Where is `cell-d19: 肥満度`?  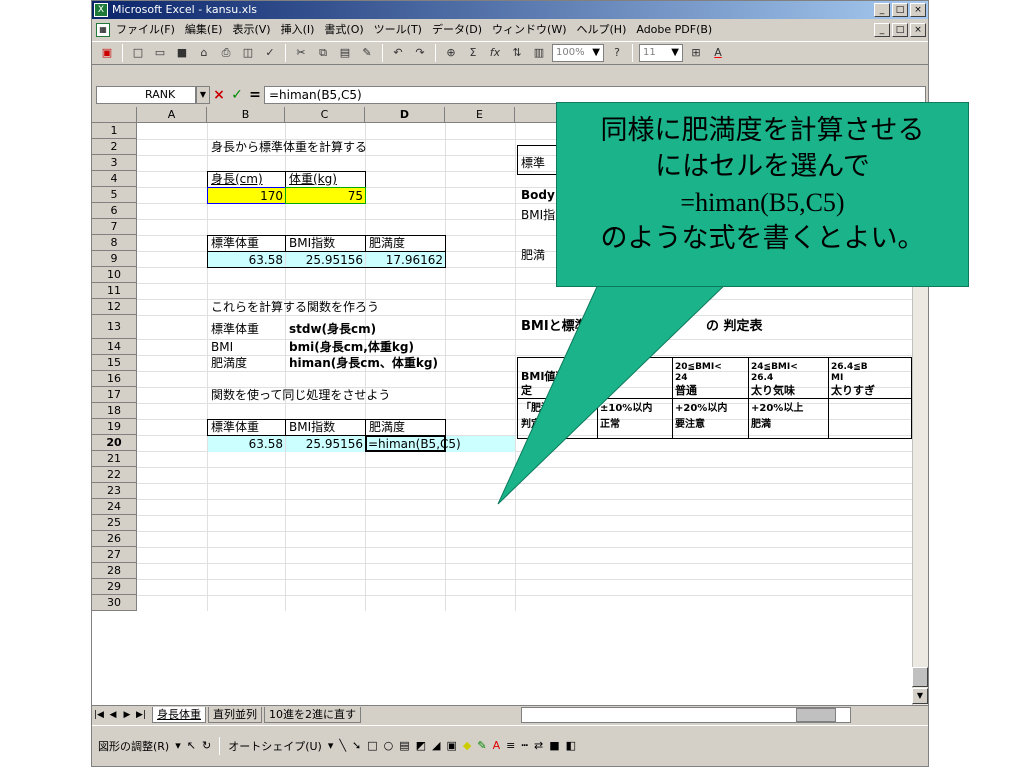 cell-d19: 肥満度 is located at coordinates (387, 427).